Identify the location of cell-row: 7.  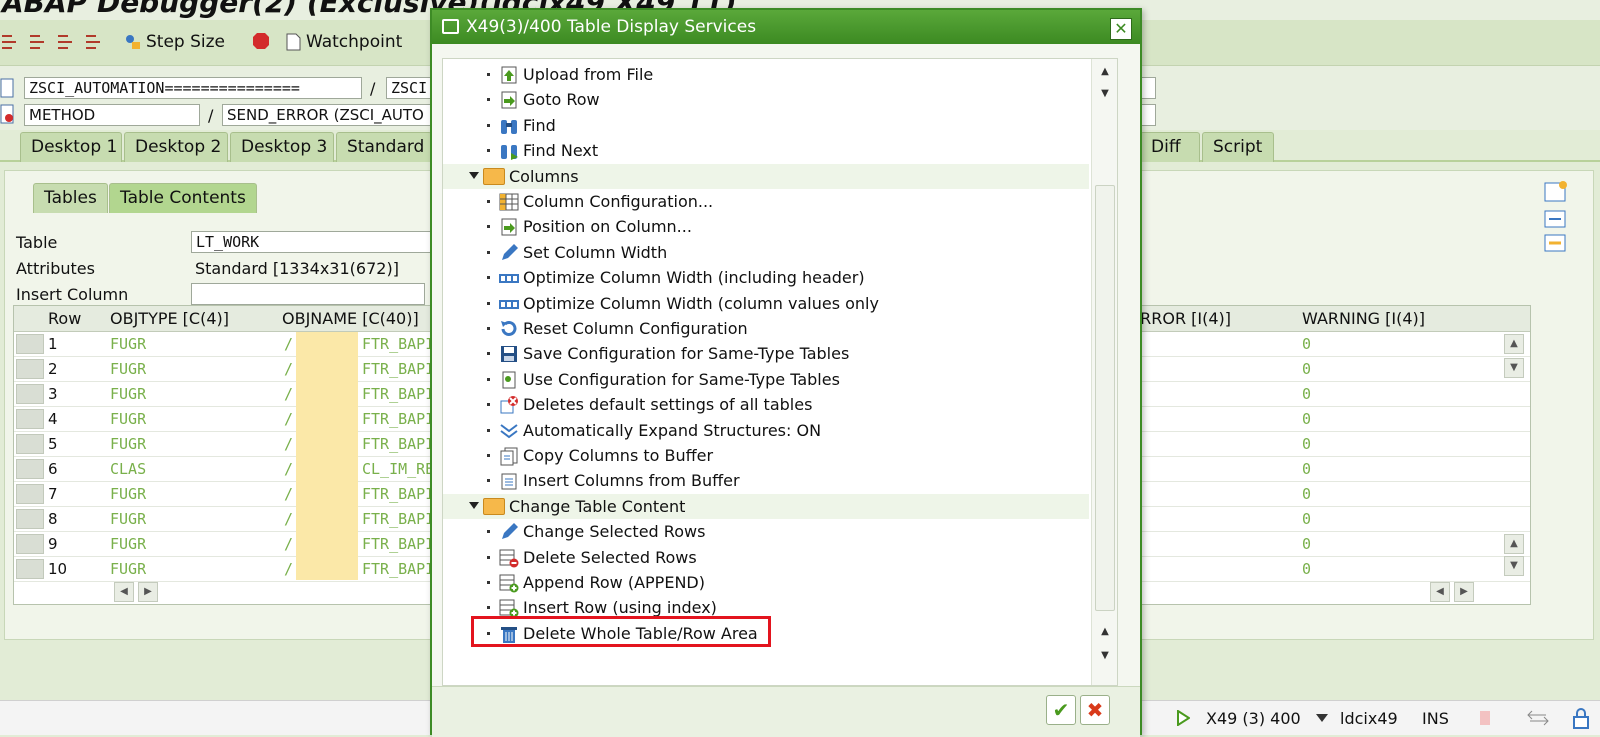
(53, 494).